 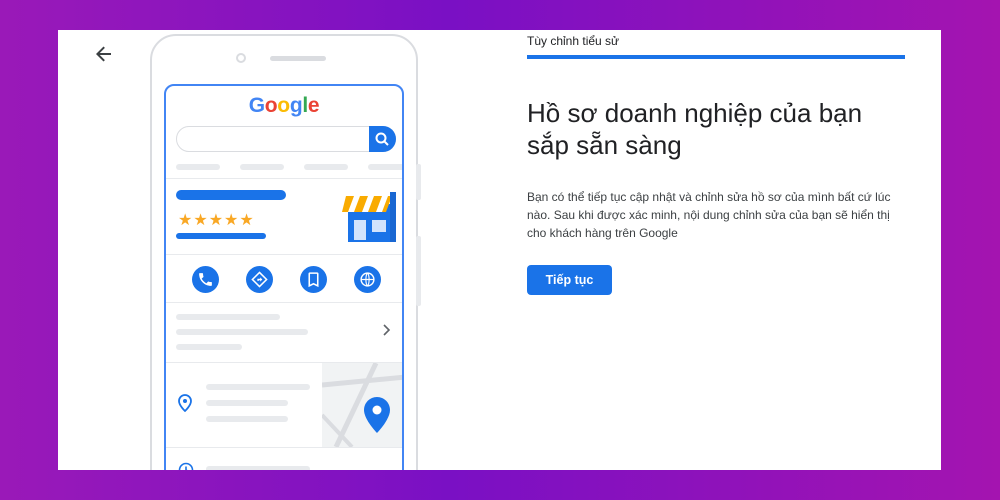 What do you see at coordinates (185, 403) in the screenshot?
I see `location-pin-icon` at bounding box center [185, 403].